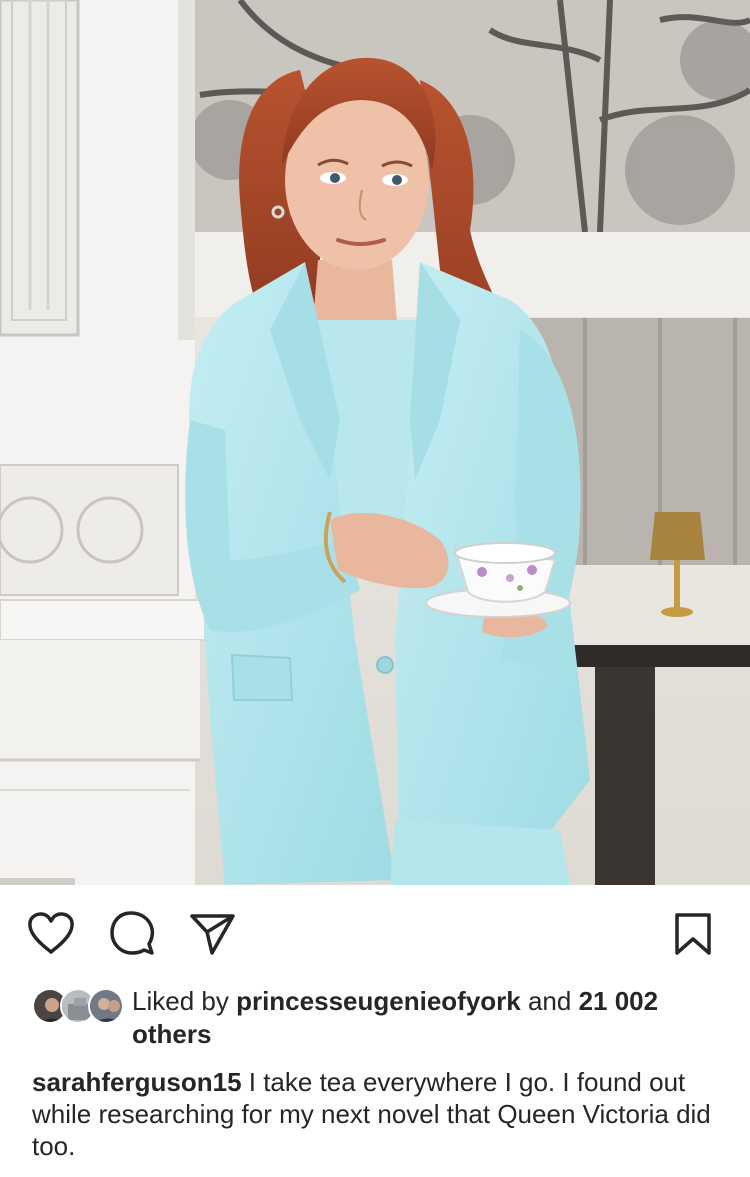  Describe the element at coordinates (184, 1001) in the screenshot. I see `likes-prefix: Liked by` at that location.